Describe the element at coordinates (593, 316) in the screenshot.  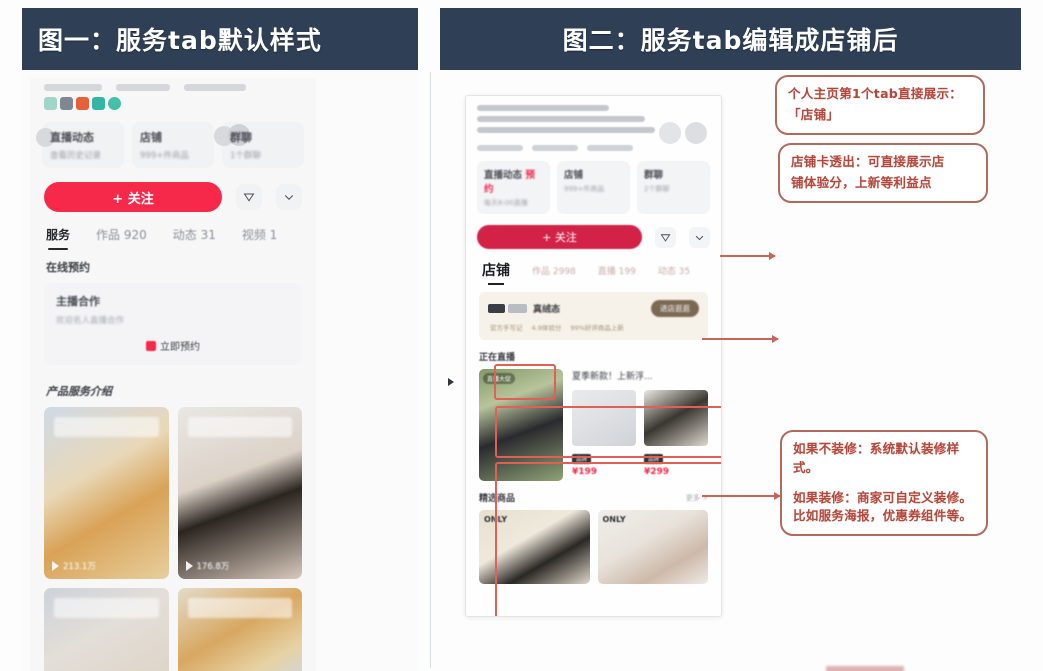
I see `shop-card: 真绒态 进店逛逛 官方手写记 4.9体验分 99%好评商品上新` at that location.